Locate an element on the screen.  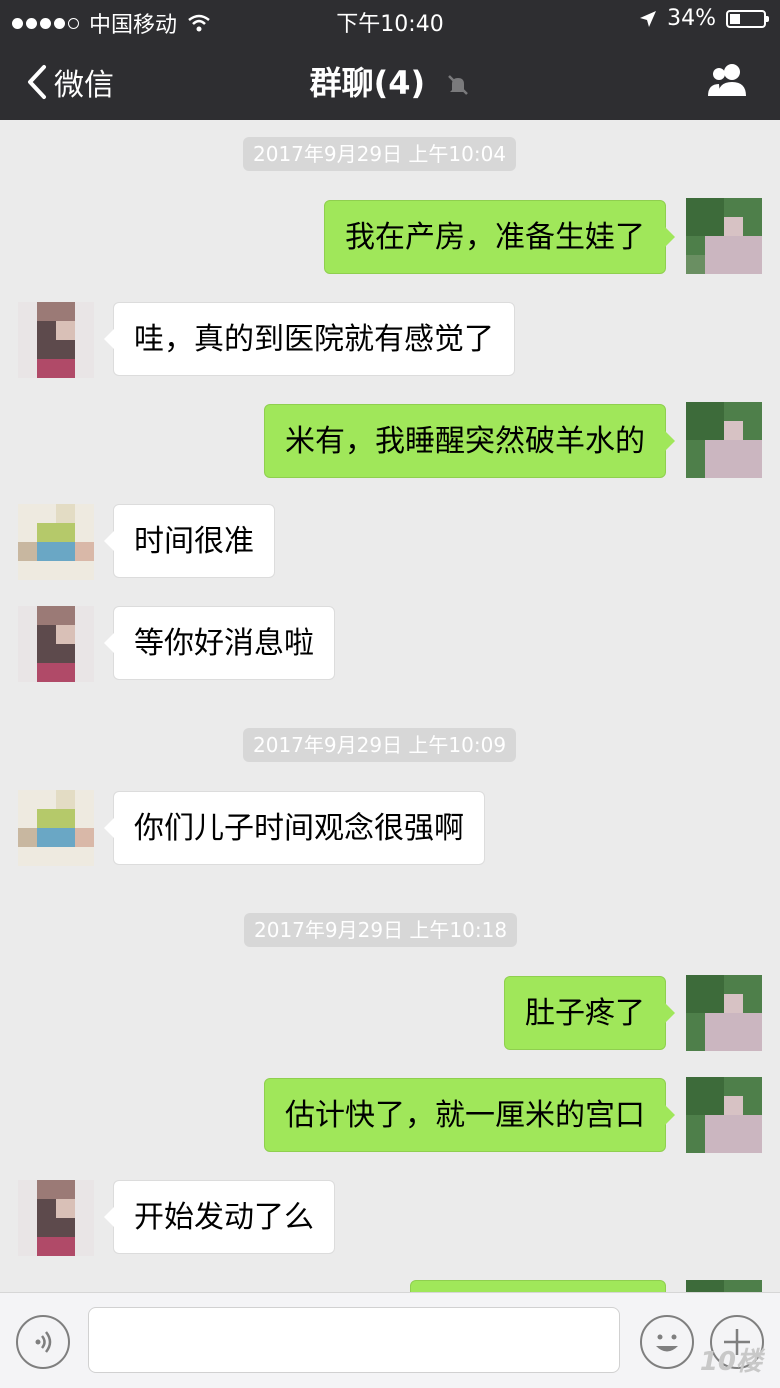
people-icon is located at coordinates (727, 80).